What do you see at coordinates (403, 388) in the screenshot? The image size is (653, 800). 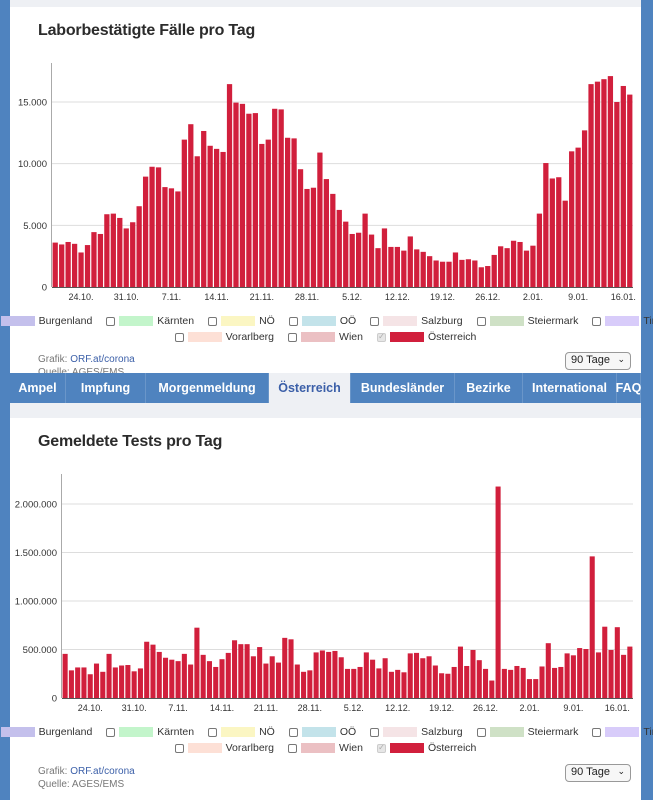 I see `tab-bundesländer: Bundesländer` at bounding box center [403, 388].